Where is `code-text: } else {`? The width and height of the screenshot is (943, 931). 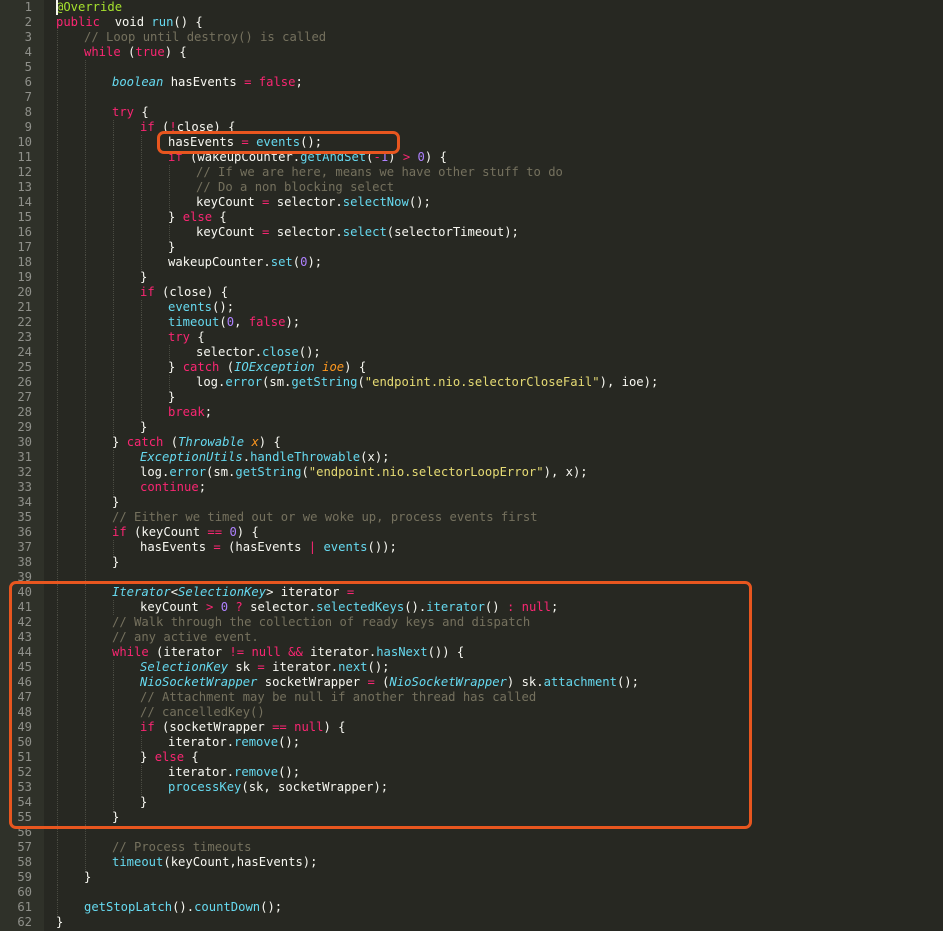
code-text: } else { is located at coordinates (197, 217).